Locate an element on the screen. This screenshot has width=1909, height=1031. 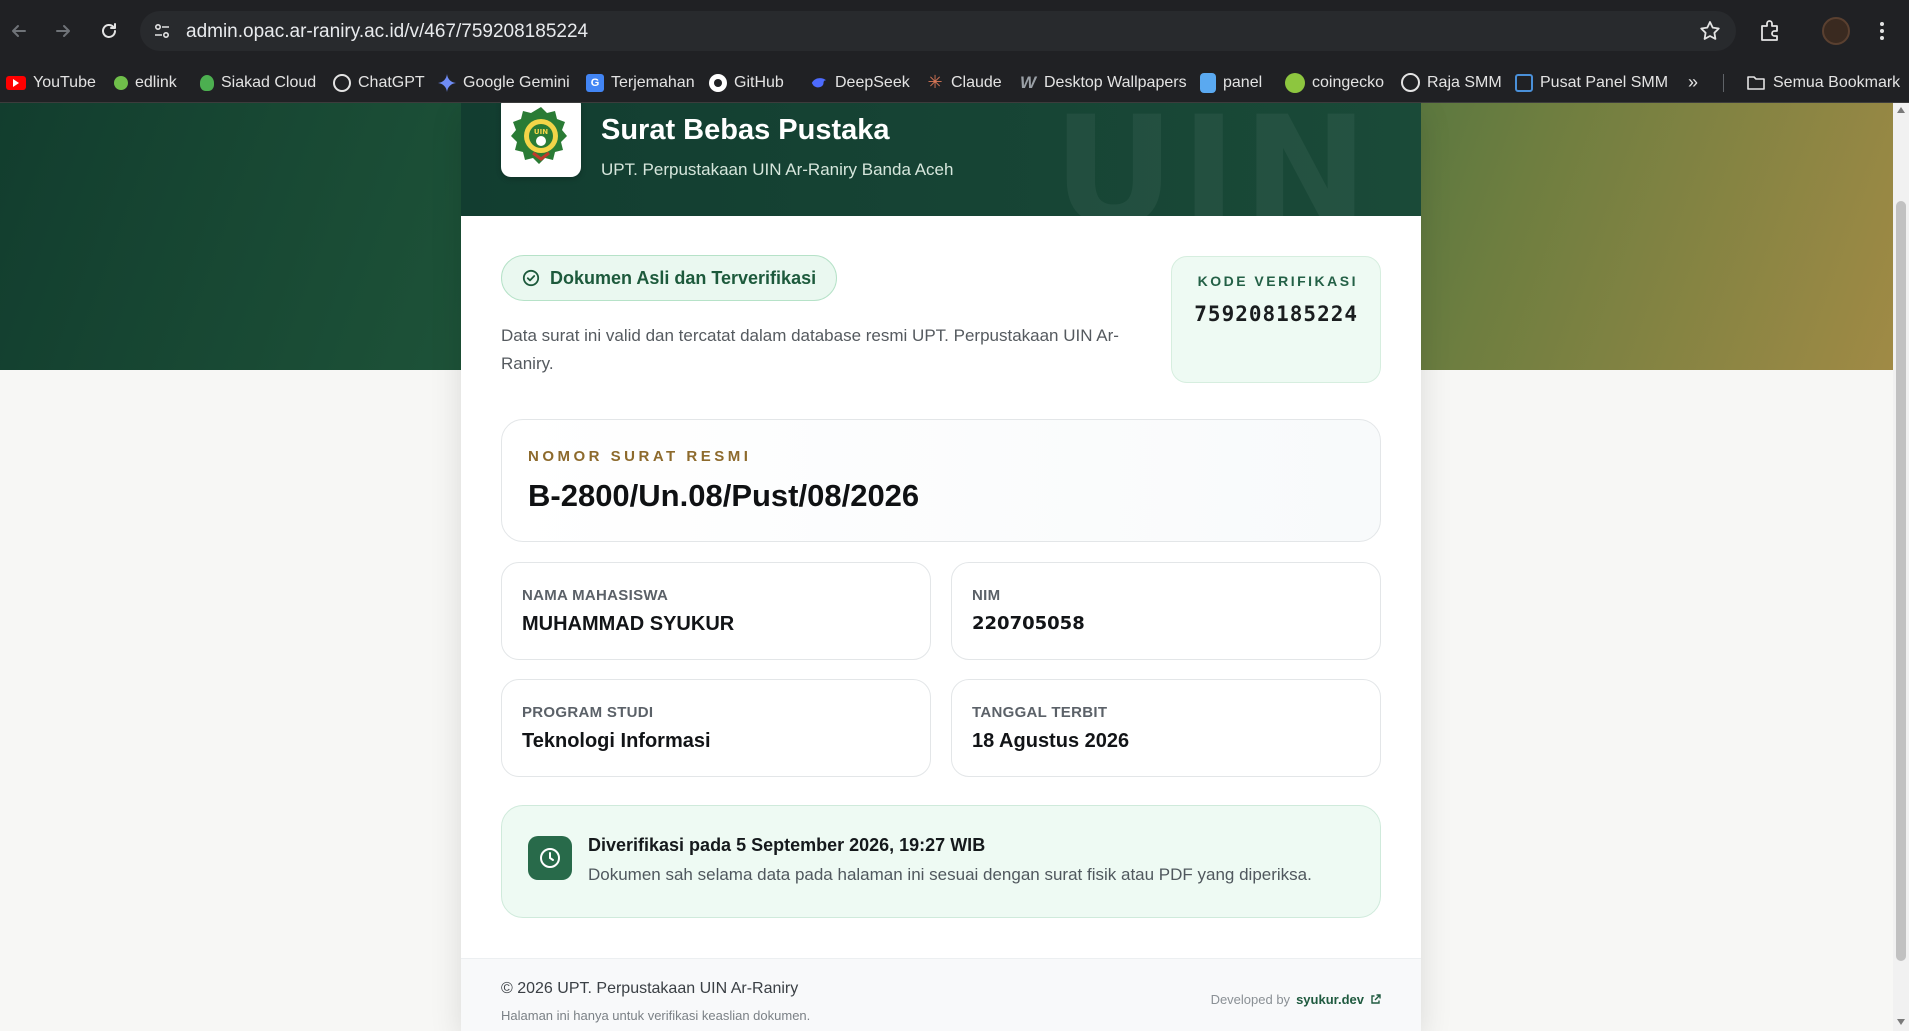
verified-badge-label: Dokumen Asli dan Terverifikasi is located at coordinates (683, 277).